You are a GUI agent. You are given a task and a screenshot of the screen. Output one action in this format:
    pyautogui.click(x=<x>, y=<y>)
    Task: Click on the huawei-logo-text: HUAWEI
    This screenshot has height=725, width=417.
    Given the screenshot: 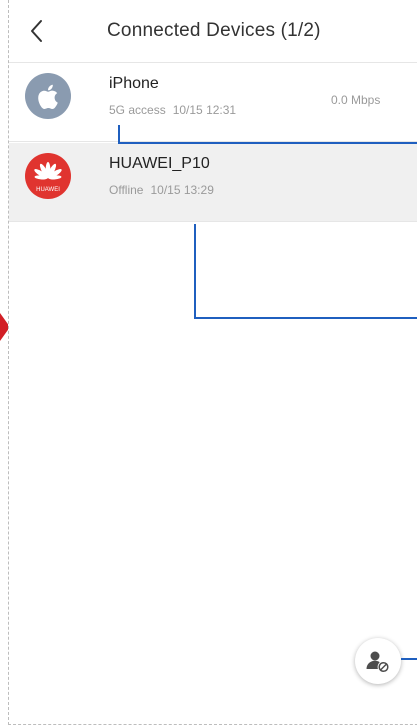 What is the action you would take?
    pyautogui.click(x=48, y=190)
    